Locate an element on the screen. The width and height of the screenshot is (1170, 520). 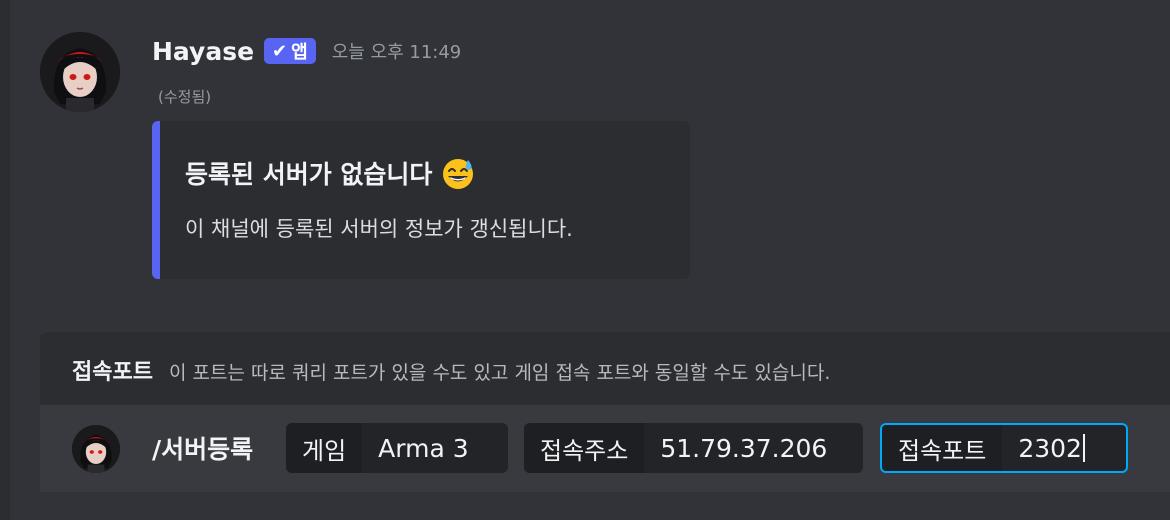
message-header: Hayase ✔ 앱 오늘 오후 11:49 is located at coordinates (306, 51).